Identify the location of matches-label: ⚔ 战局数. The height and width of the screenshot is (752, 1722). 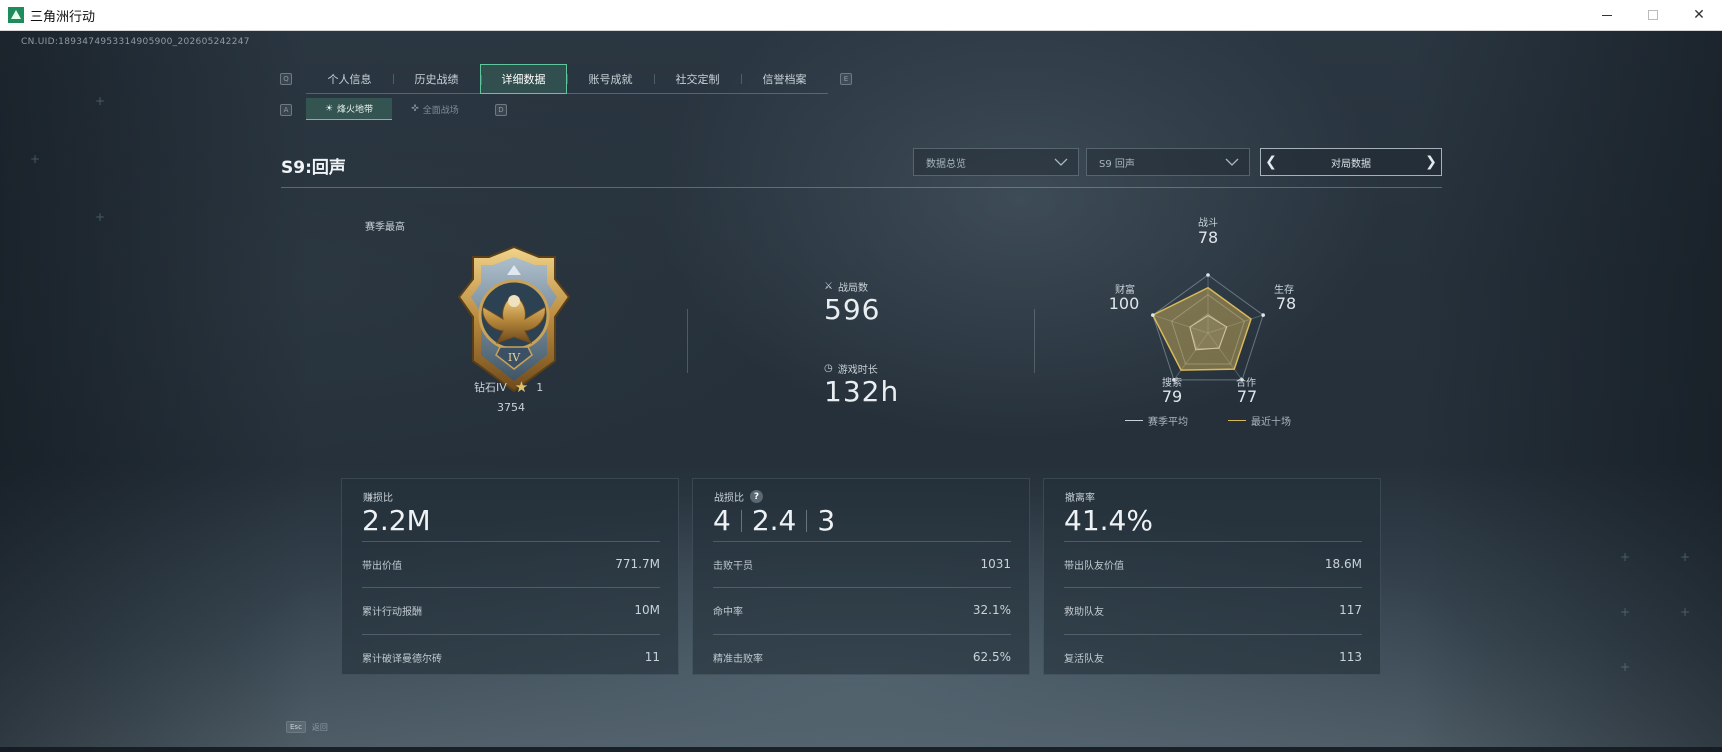
(846, 286).